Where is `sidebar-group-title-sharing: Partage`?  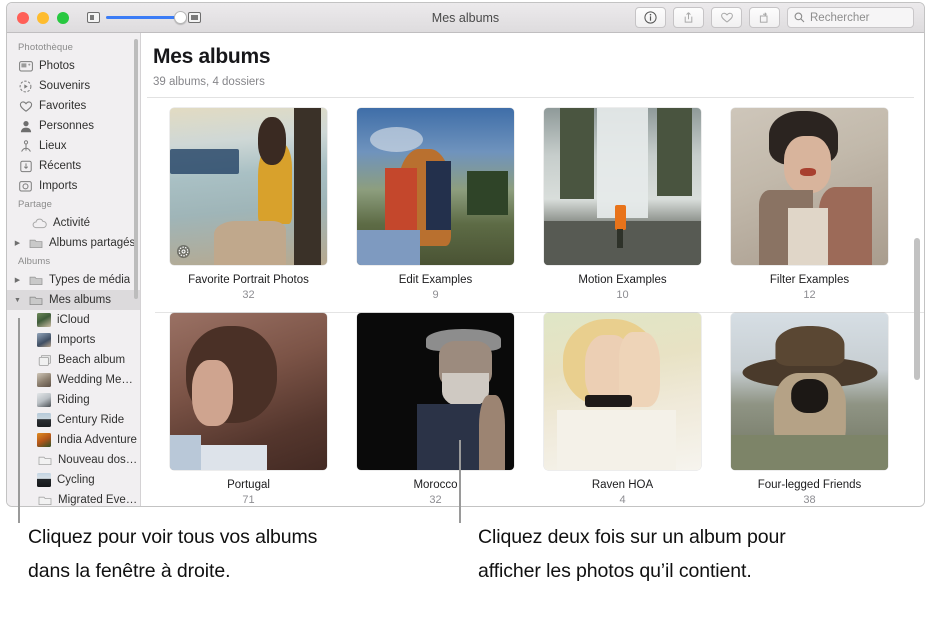 sidebar-group-title-sharing: Partage is located at coordinates (35, 204).